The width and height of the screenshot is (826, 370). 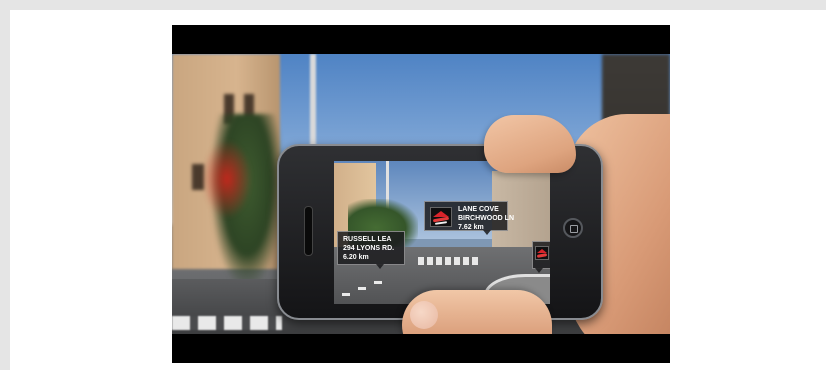 I want to click on screen-crosswalk, so click(x=448, y=261).